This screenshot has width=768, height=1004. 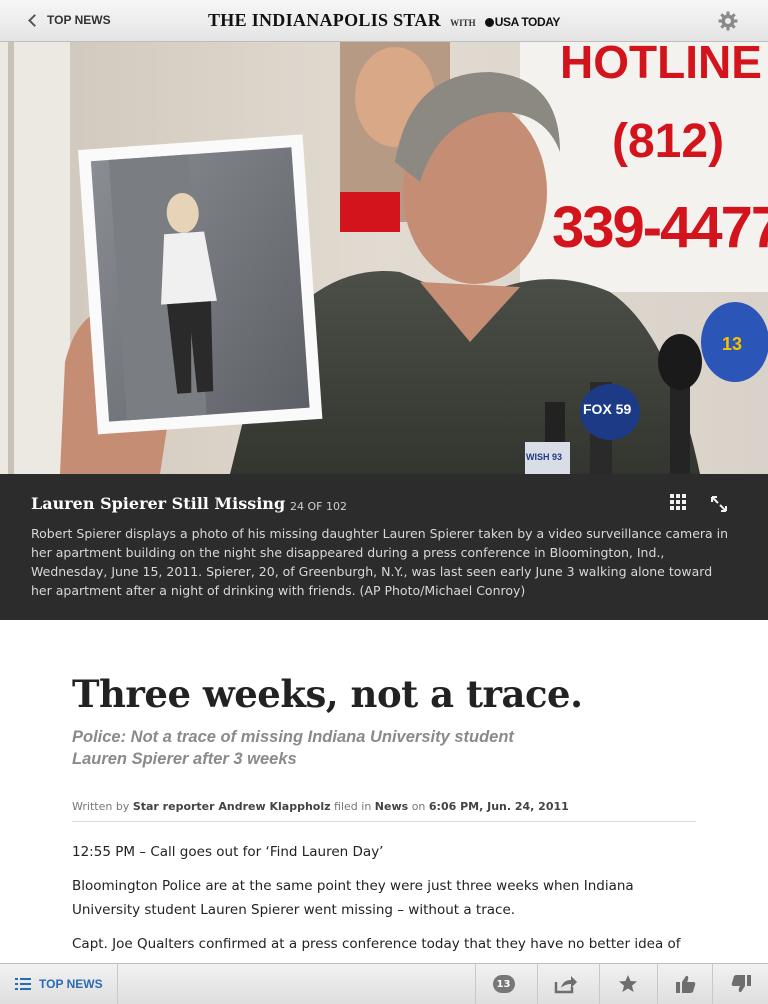 What do you see at coordinates (232, 806) in the screenshot?
I see `byline-author: Star reporter Andrew Klappholz` at bounding box center [232, 806].